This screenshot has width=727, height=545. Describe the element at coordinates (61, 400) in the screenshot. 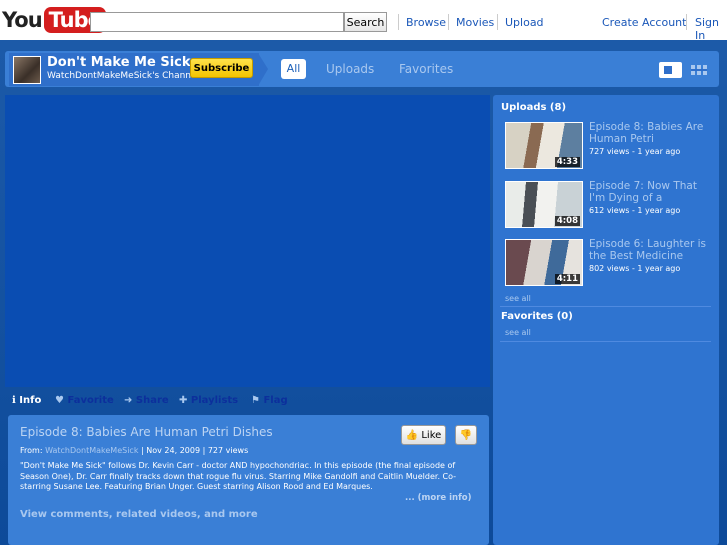

I see `heart-icon: ♥` at that location.